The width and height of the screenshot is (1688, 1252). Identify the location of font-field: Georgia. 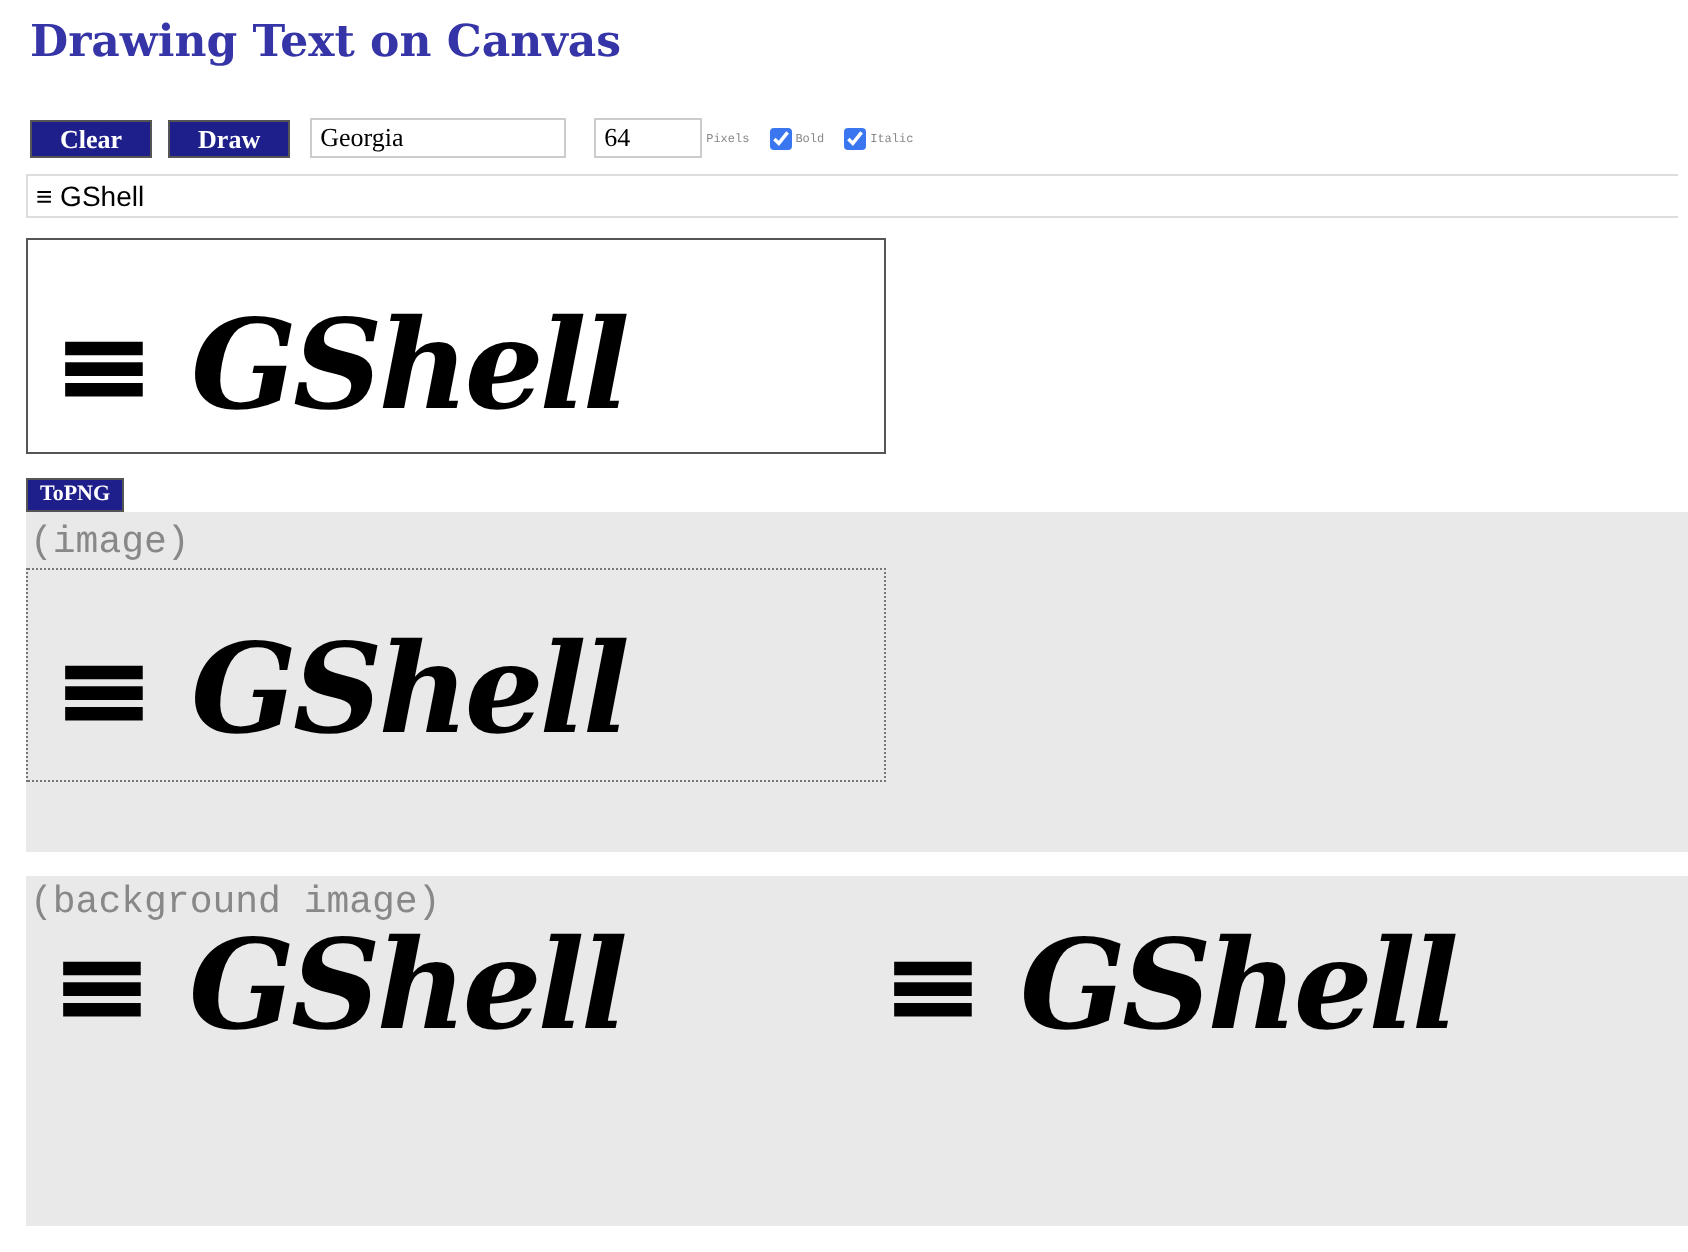
(438, 138).